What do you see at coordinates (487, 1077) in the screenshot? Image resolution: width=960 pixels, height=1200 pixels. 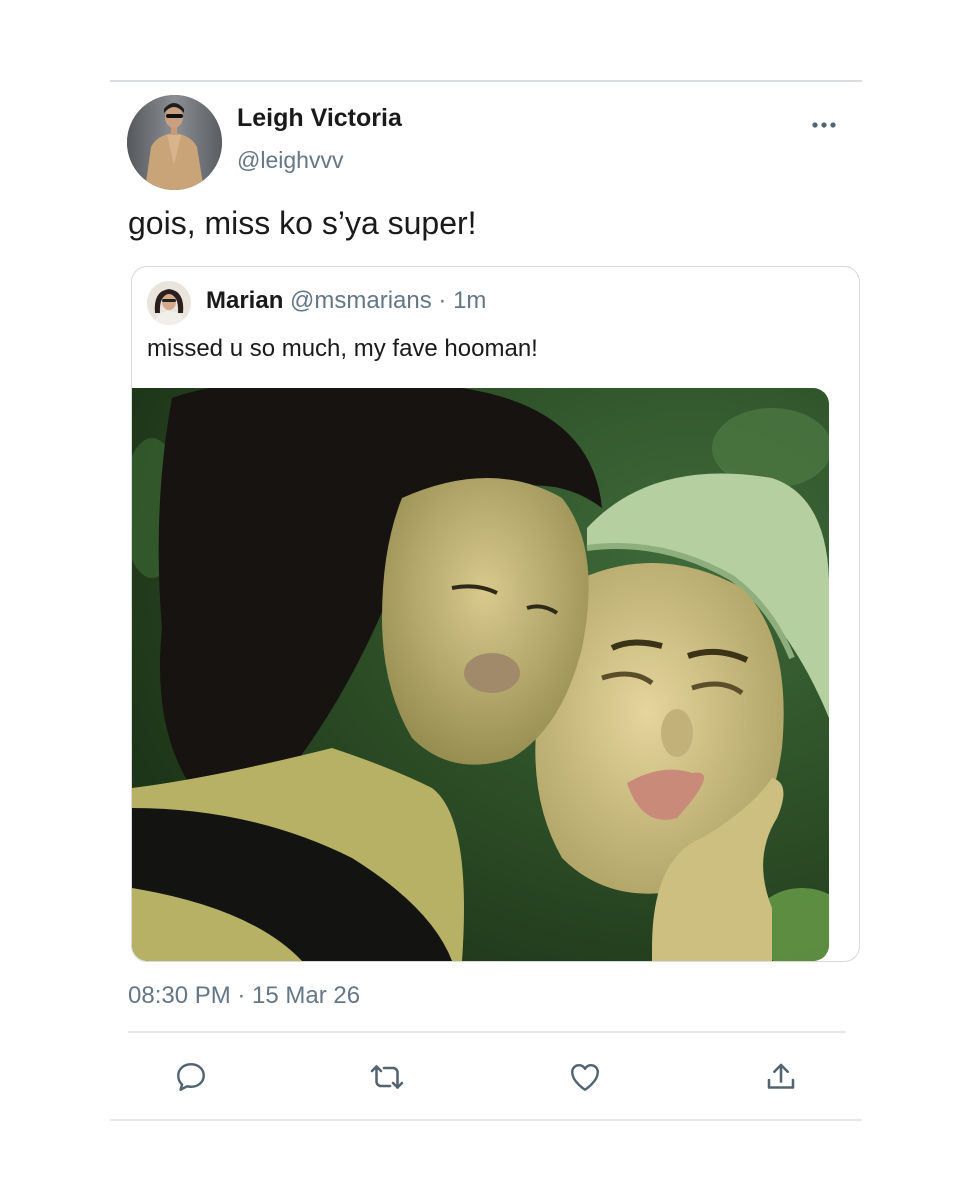 I see `tweet-actions-bar` at bounding box center [487, 1077].